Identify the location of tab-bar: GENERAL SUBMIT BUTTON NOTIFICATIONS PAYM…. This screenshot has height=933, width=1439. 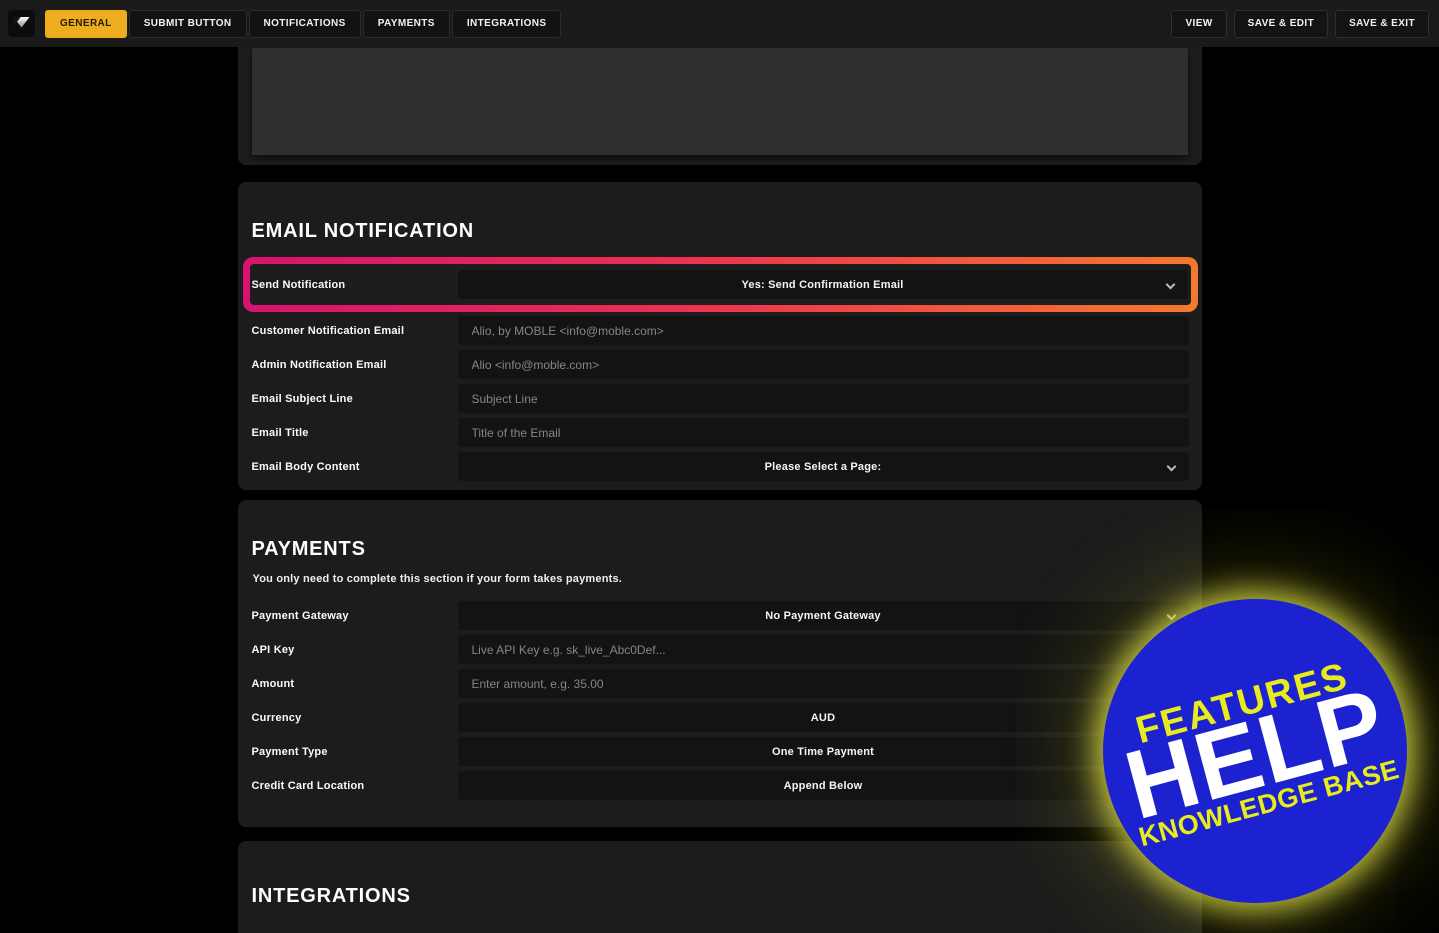
(303, 23).